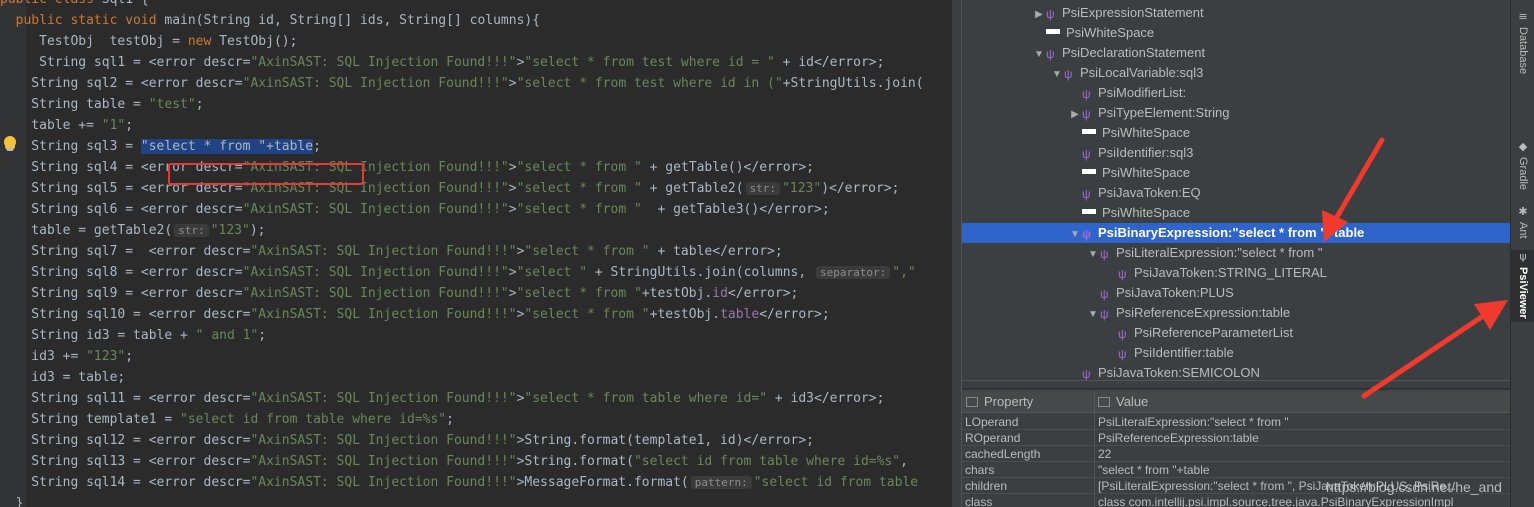 This screenshot has height=507, width=1534. Describe the element at coordinates (1236, 153) in the screenshot. I see `tree-node: ▶ψPsiIdentifier:sql3` at that location.